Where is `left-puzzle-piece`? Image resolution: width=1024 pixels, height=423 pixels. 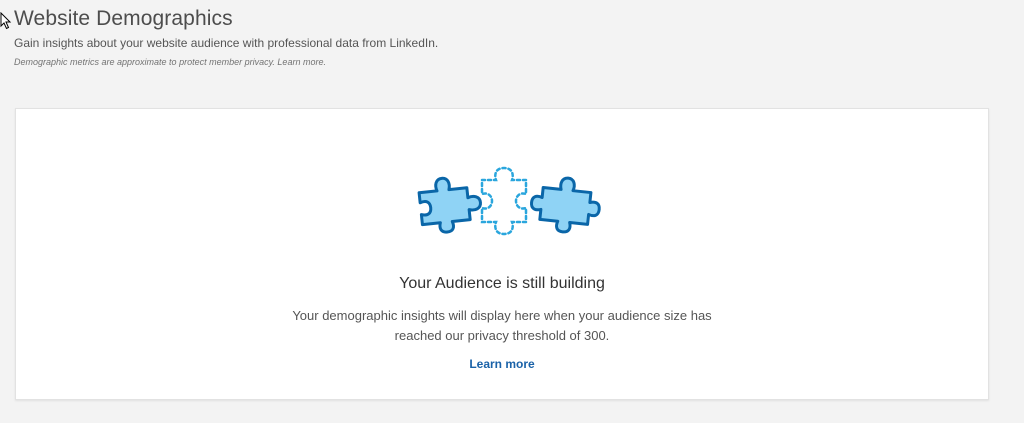 left-puzzle-piece is located at coordinates (449, 205).